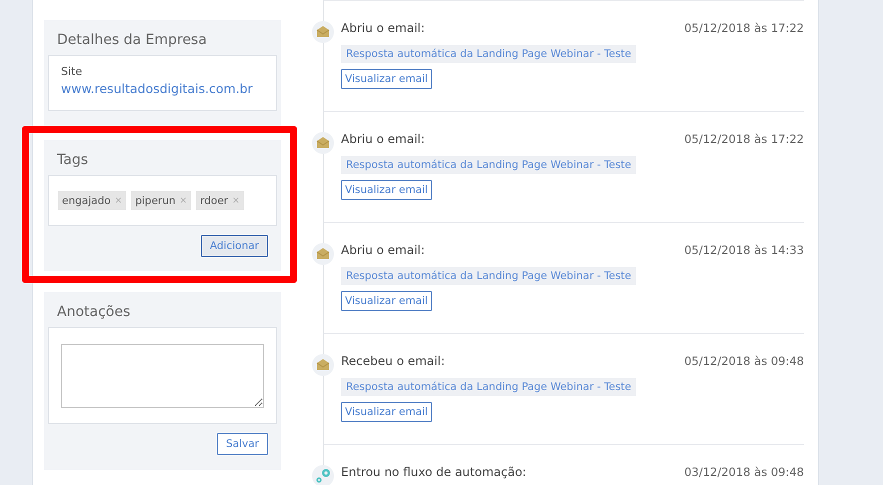  Describe the element at coordinates (162, 376) in the screenshot. I see `notes-field` at that location.